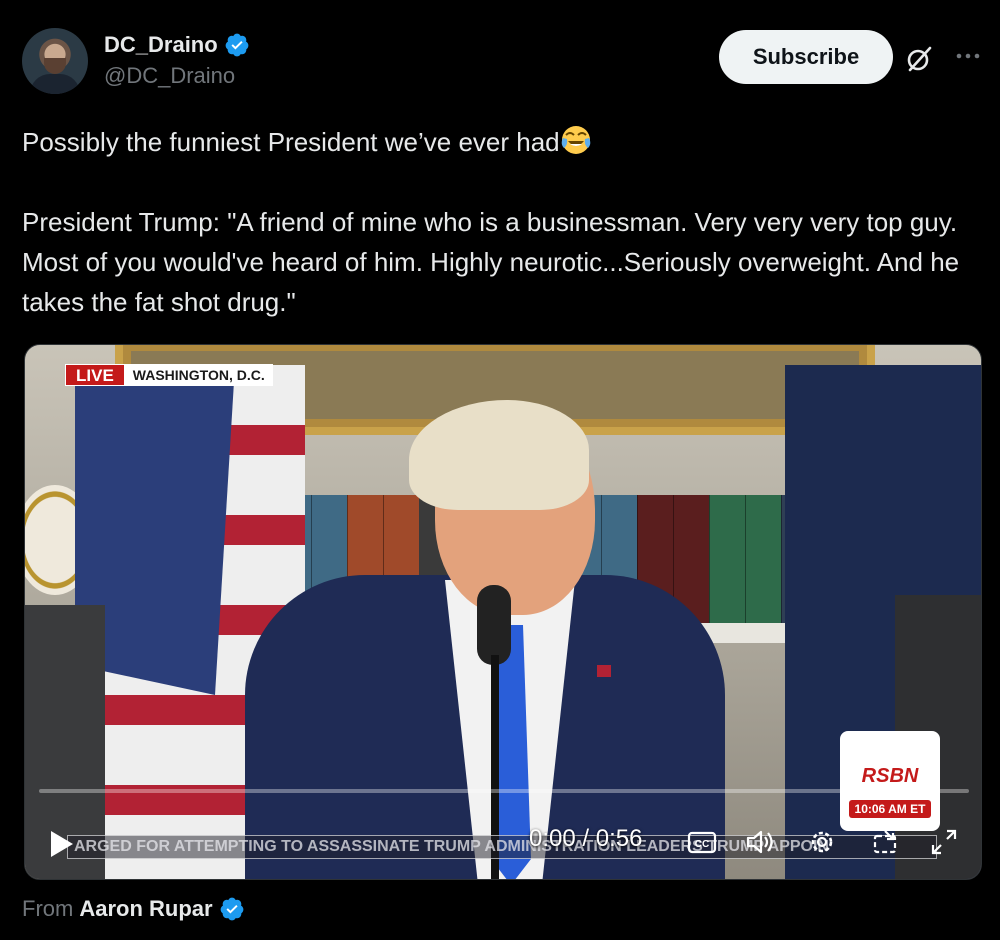  I want to click on video-time: 0:00 / 0:56, so click(586, 838).